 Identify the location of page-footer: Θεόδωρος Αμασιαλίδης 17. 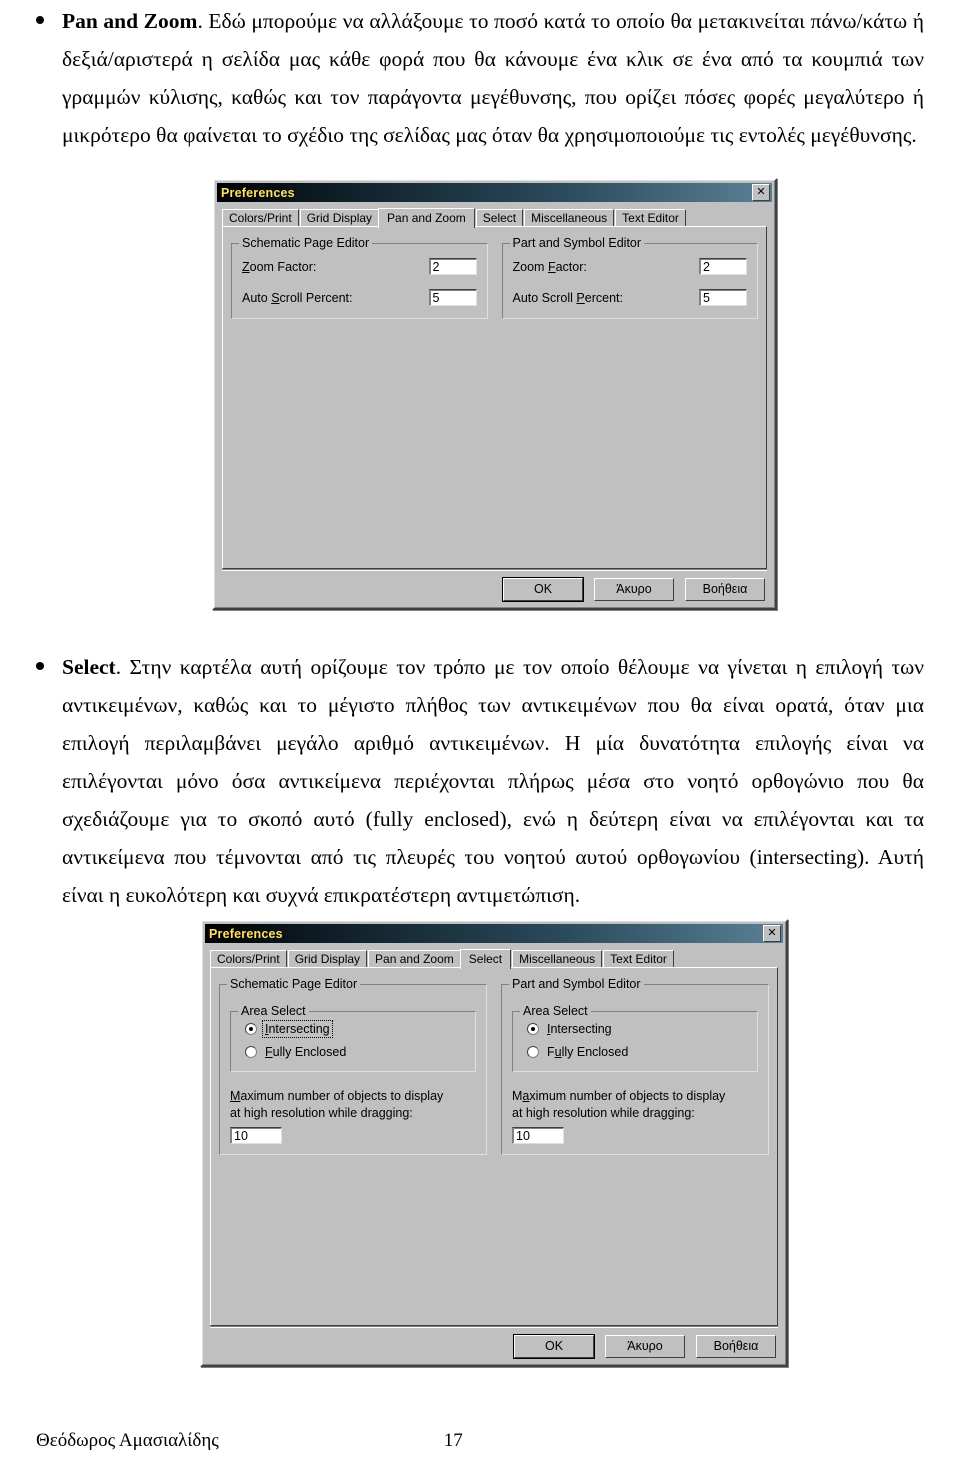
(480, 1441).